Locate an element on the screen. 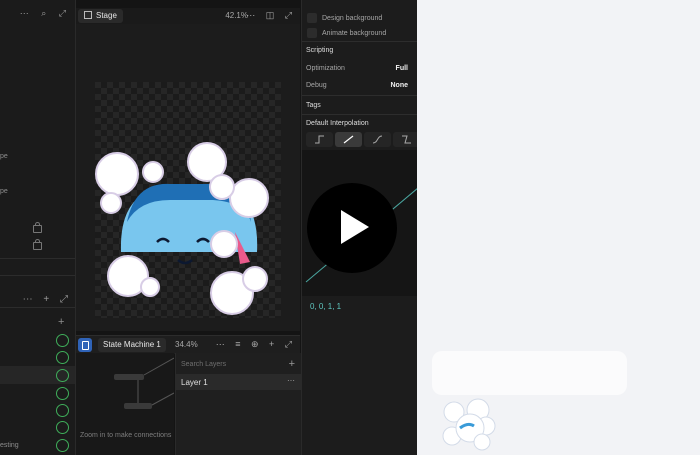  grid-icon is located at coordinates (88, 15).